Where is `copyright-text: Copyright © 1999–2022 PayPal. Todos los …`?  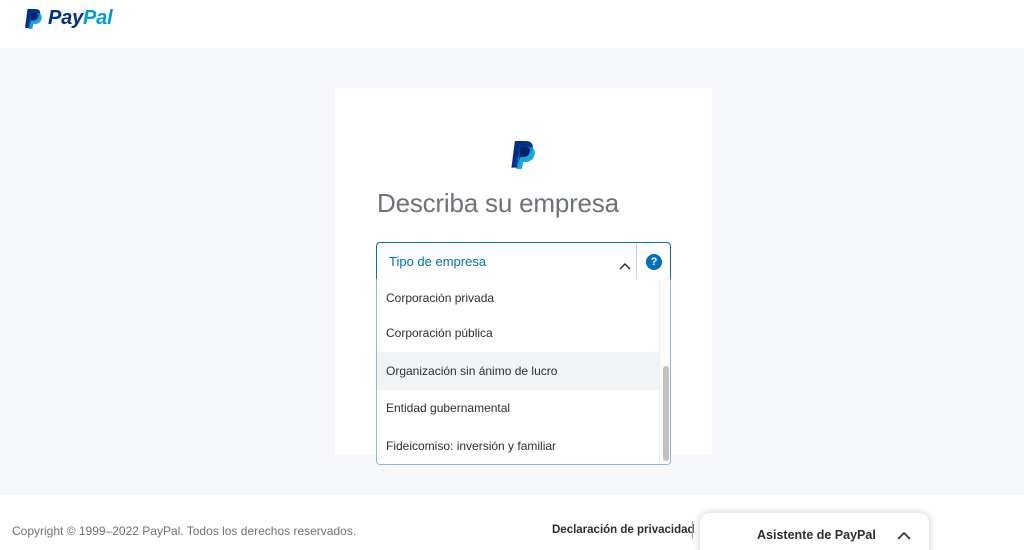
copyright-text: Copyright © 1999–2022 PayPal. Todos los … is located at coordinates (184, 531).